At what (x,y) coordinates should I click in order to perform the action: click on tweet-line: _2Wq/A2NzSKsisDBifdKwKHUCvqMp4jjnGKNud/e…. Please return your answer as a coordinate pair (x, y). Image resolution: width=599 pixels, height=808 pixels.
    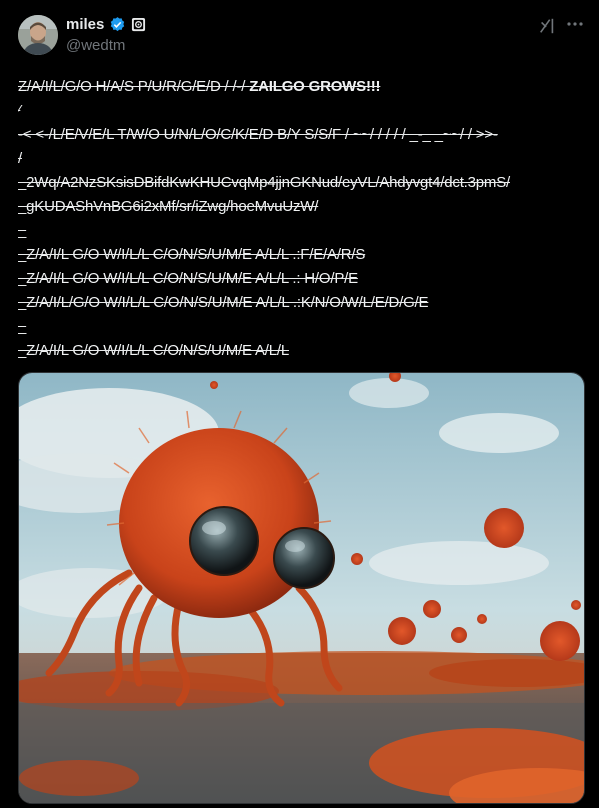
    Looking at the image, I should click on (264, 182).